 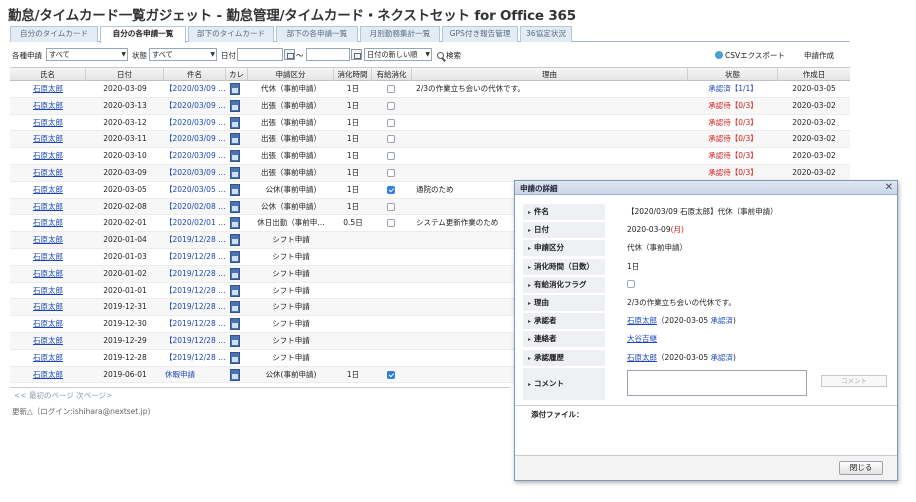 What do you see at coordinates (733, 74) in the screenshot?
I see `col-status: 状態` at bounding box center [733, 74].